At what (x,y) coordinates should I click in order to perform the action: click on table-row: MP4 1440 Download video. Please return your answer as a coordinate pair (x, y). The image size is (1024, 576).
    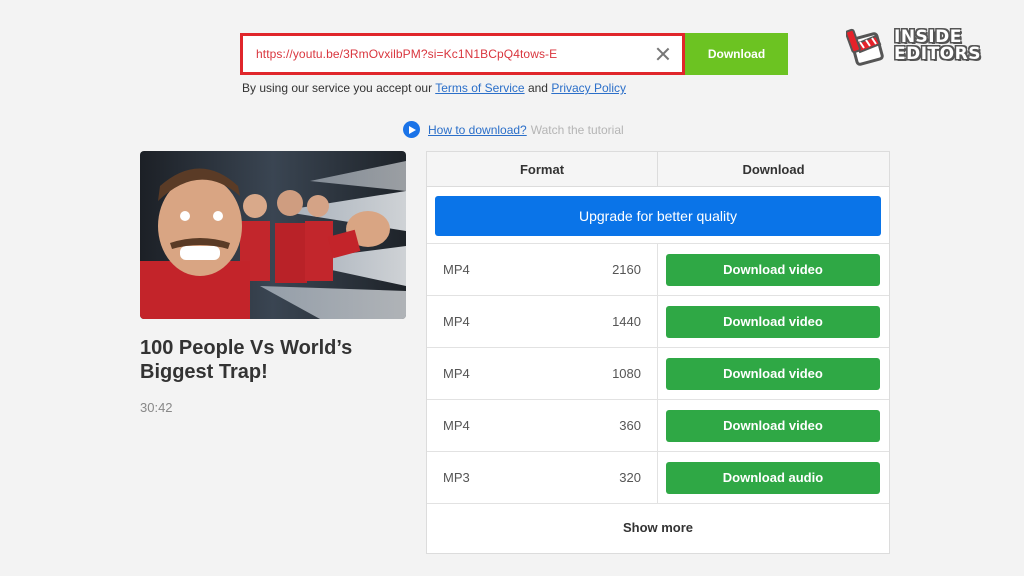
    Looking at the image, I should click on (658, 322).